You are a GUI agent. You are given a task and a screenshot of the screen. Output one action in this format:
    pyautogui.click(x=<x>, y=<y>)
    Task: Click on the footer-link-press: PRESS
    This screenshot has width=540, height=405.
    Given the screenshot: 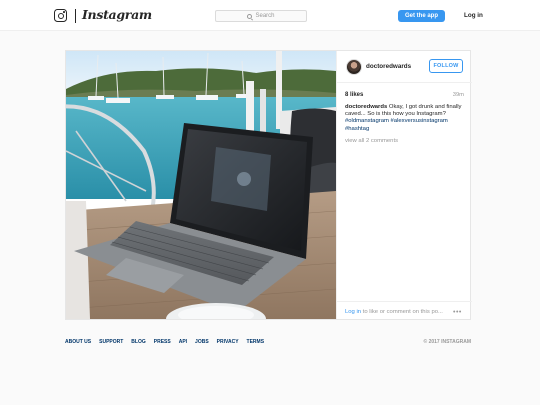 What is the action you would take?
    pyautogui.click(x=162, y=342)
    